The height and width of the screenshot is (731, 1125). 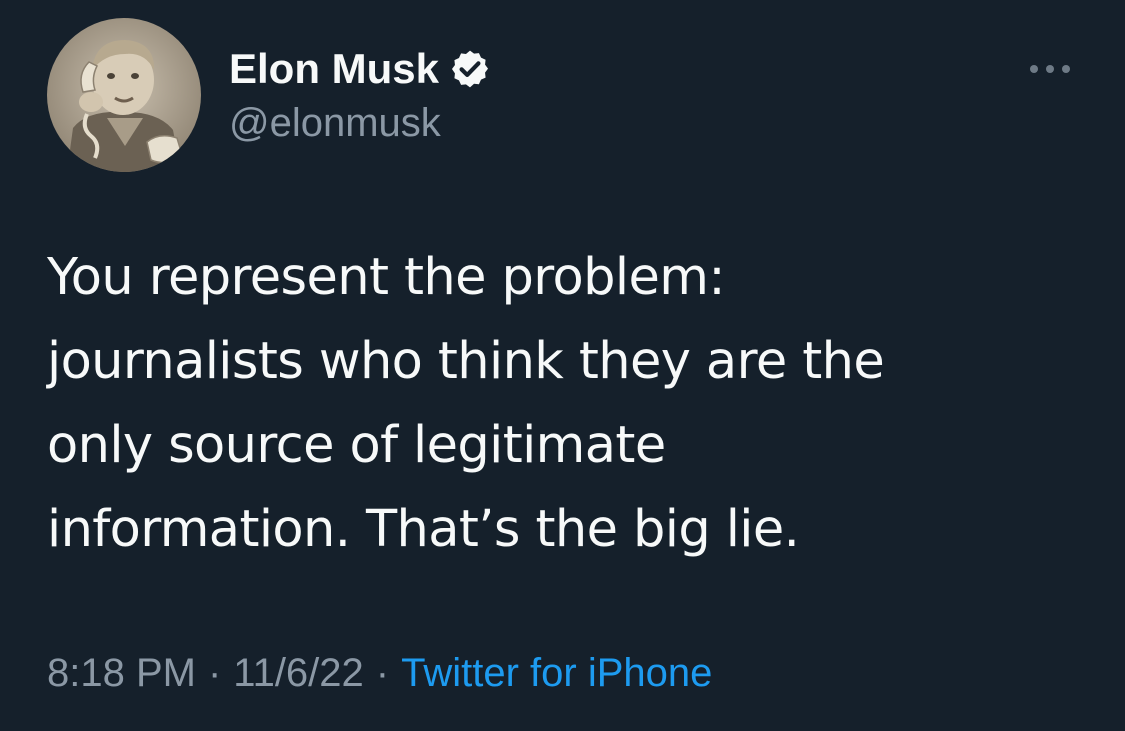 I want to click on verified-badge-icon, so click(x=470, y=69).